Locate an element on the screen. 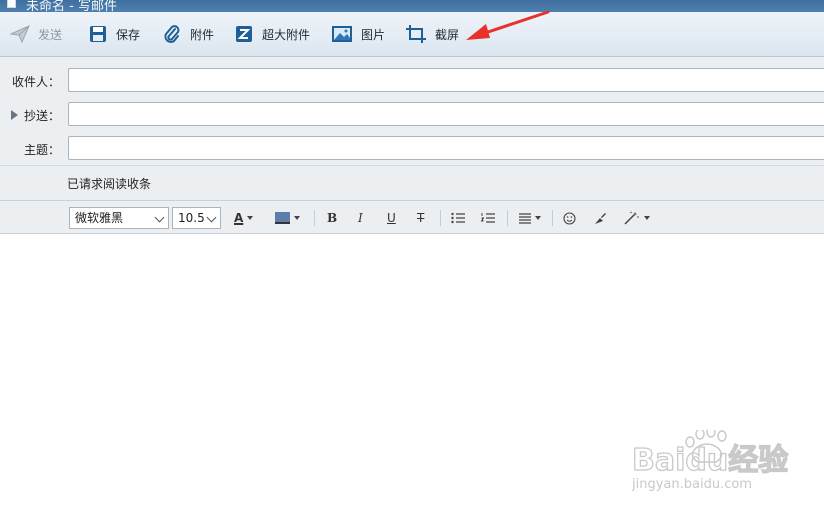 This screenshot has width=824, height=510. emoji-button is located at coordinates (569, 218).